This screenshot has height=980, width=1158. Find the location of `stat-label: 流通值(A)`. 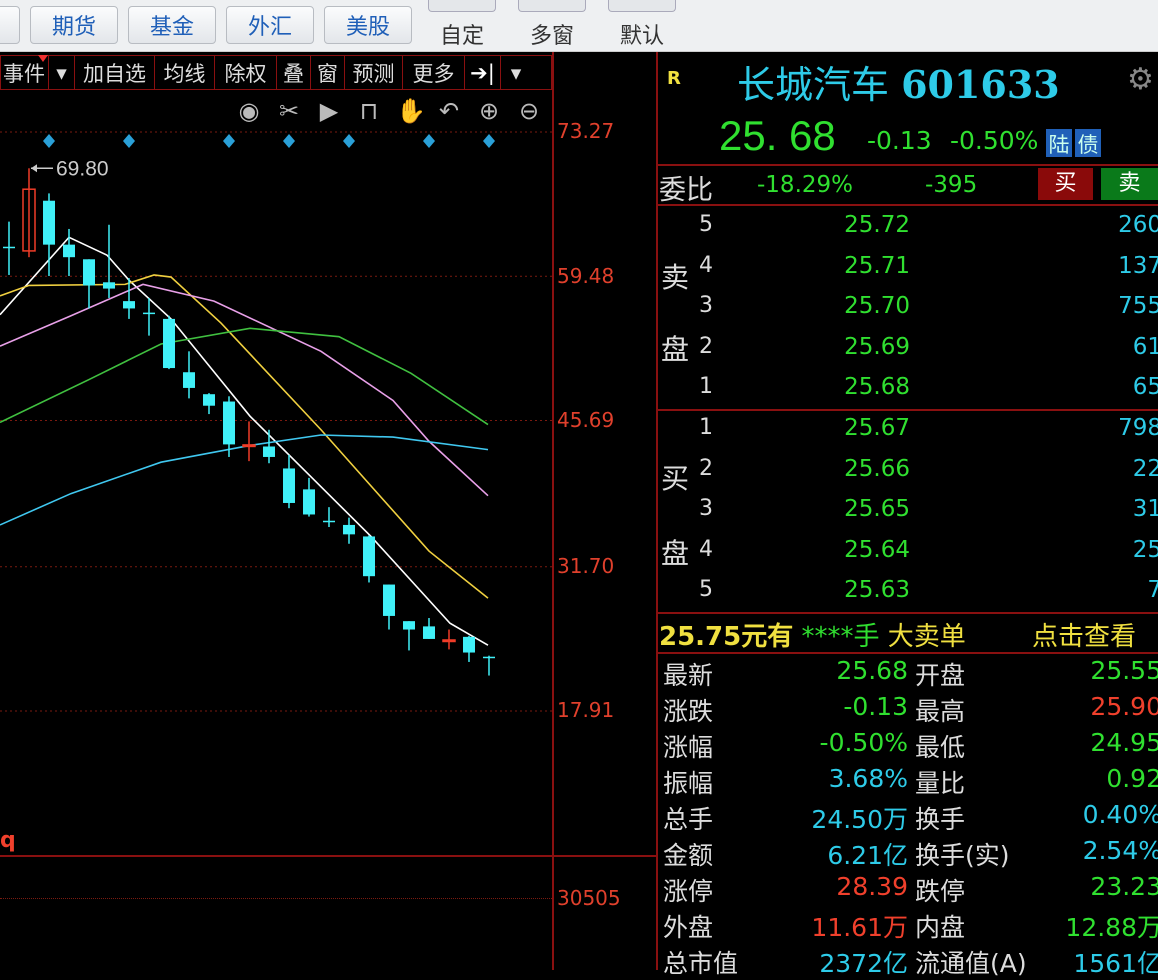

stat-label: 流通值(A) is located at coordinates (971, 963).